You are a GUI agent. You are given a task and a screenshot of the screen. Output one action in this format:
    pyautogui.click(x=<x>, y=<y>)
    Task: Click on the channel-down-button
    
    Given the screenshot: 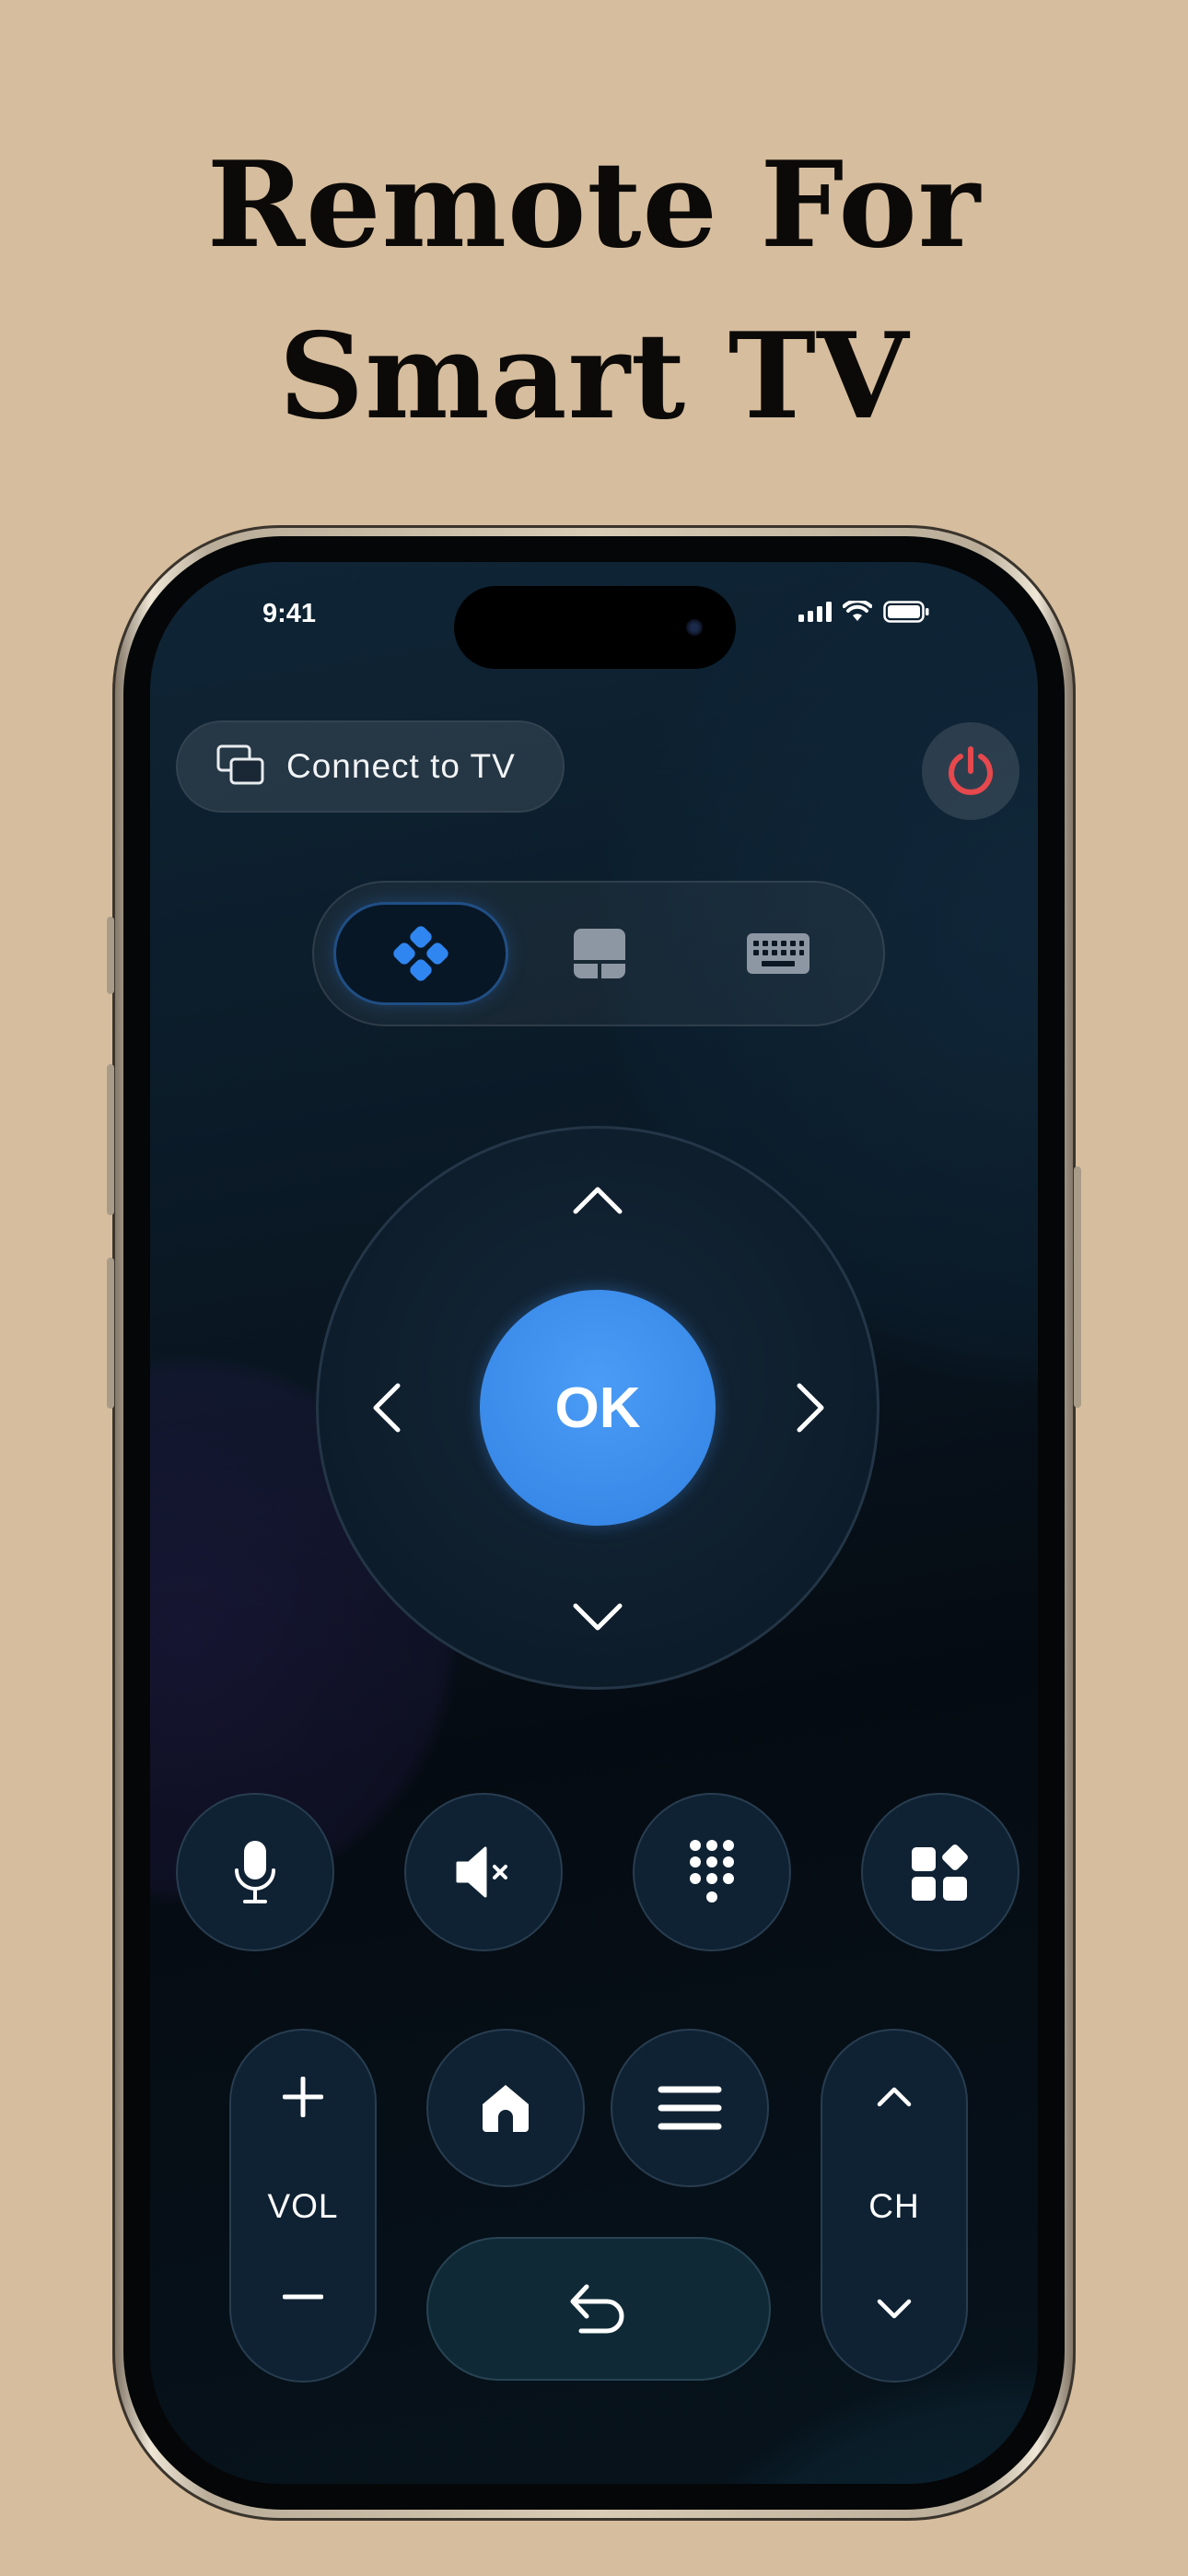 What is the action you would take?
    pyautogui.click(x=894, y=2309)
    